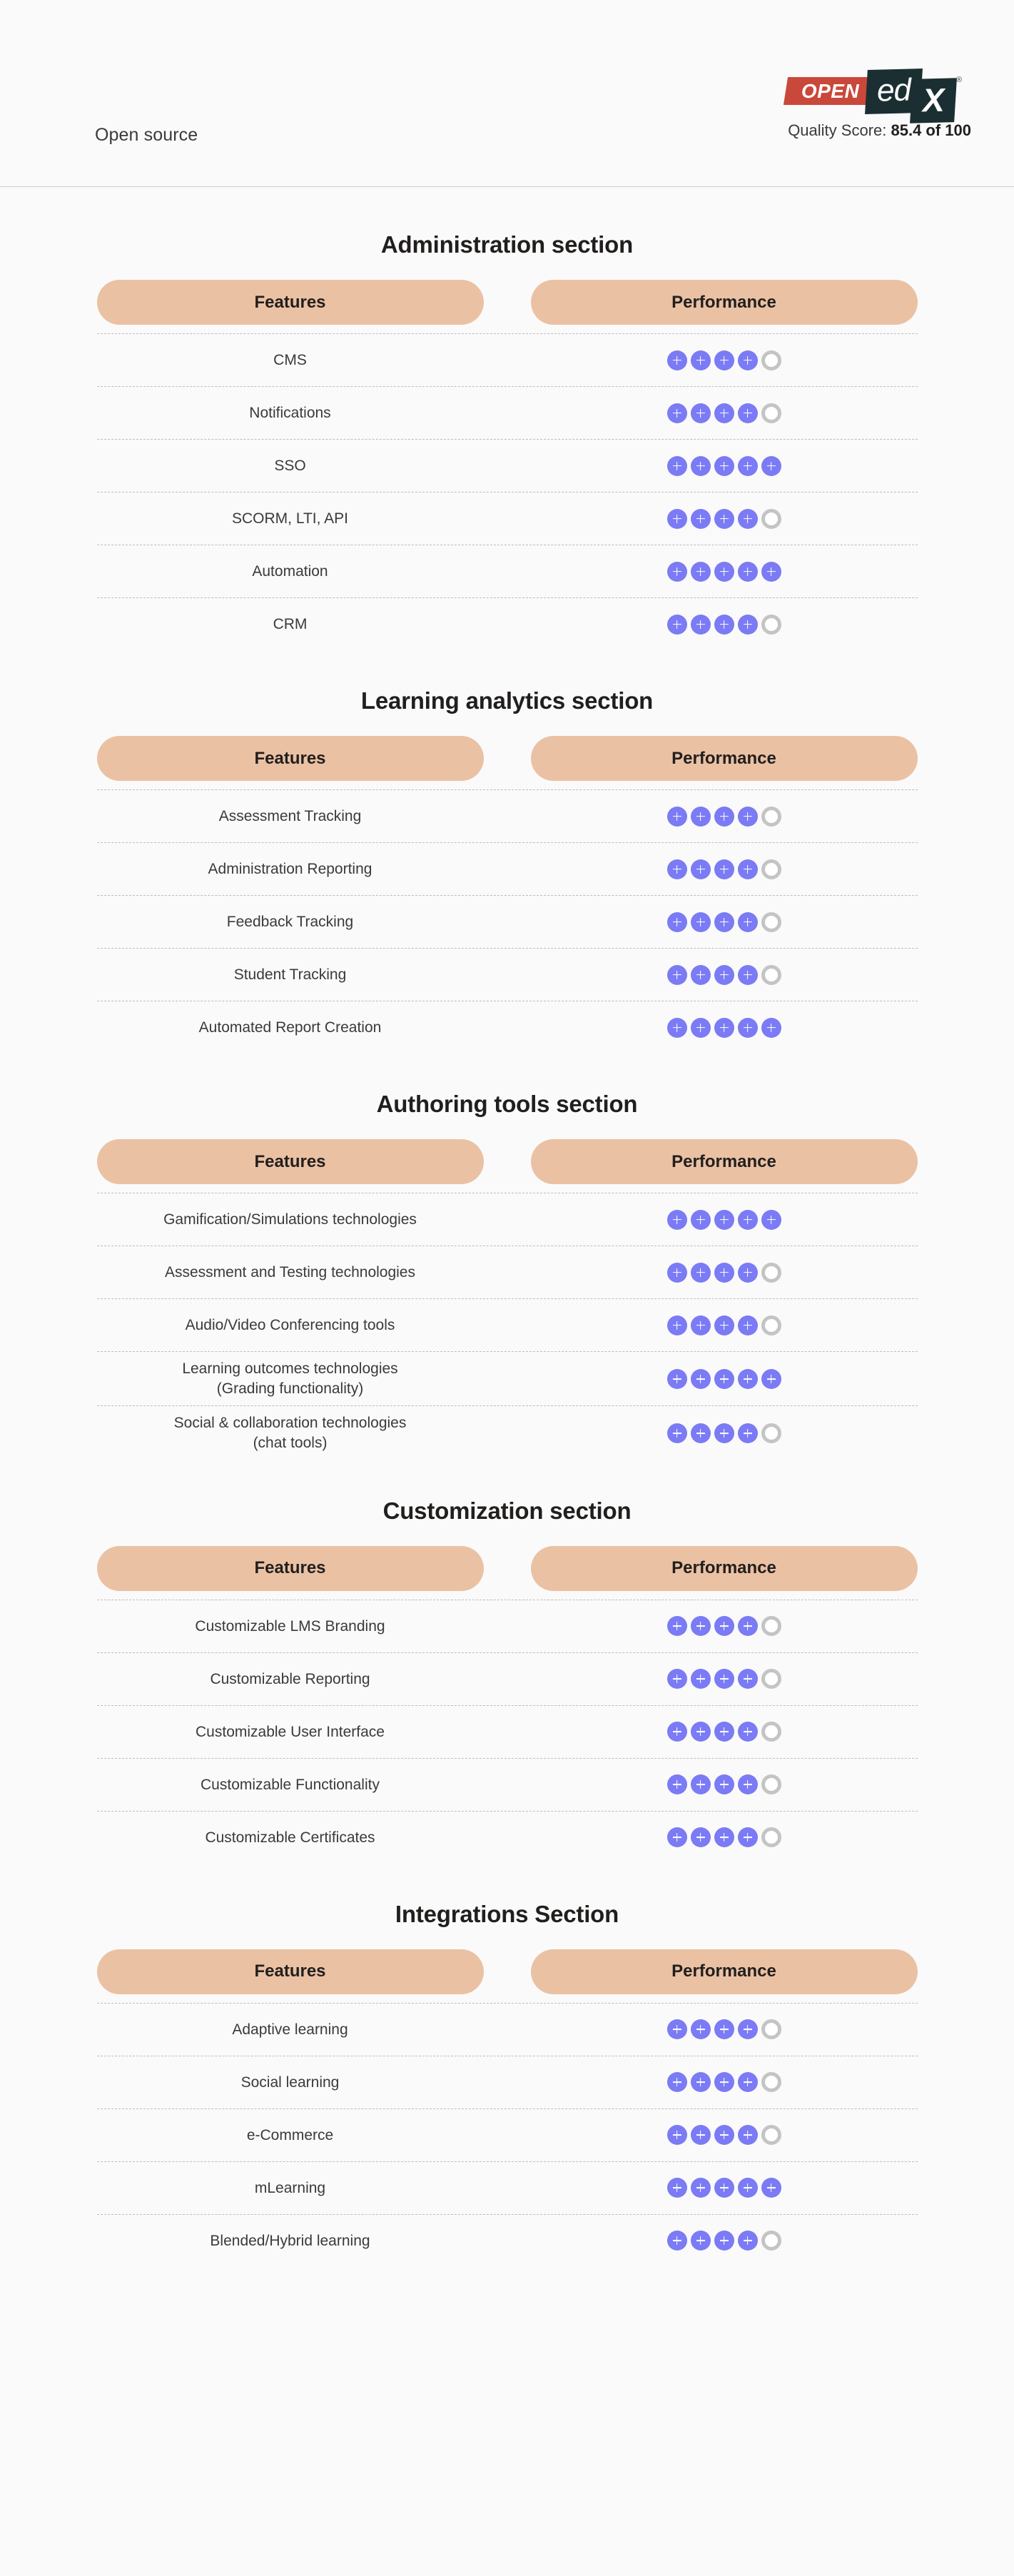 The image size is (1014, 2576). What do you see at coordinates (290, 2029) in the screenshot?
I see `feature-label: Adaptive learning` at bounding box center [290, 2029].